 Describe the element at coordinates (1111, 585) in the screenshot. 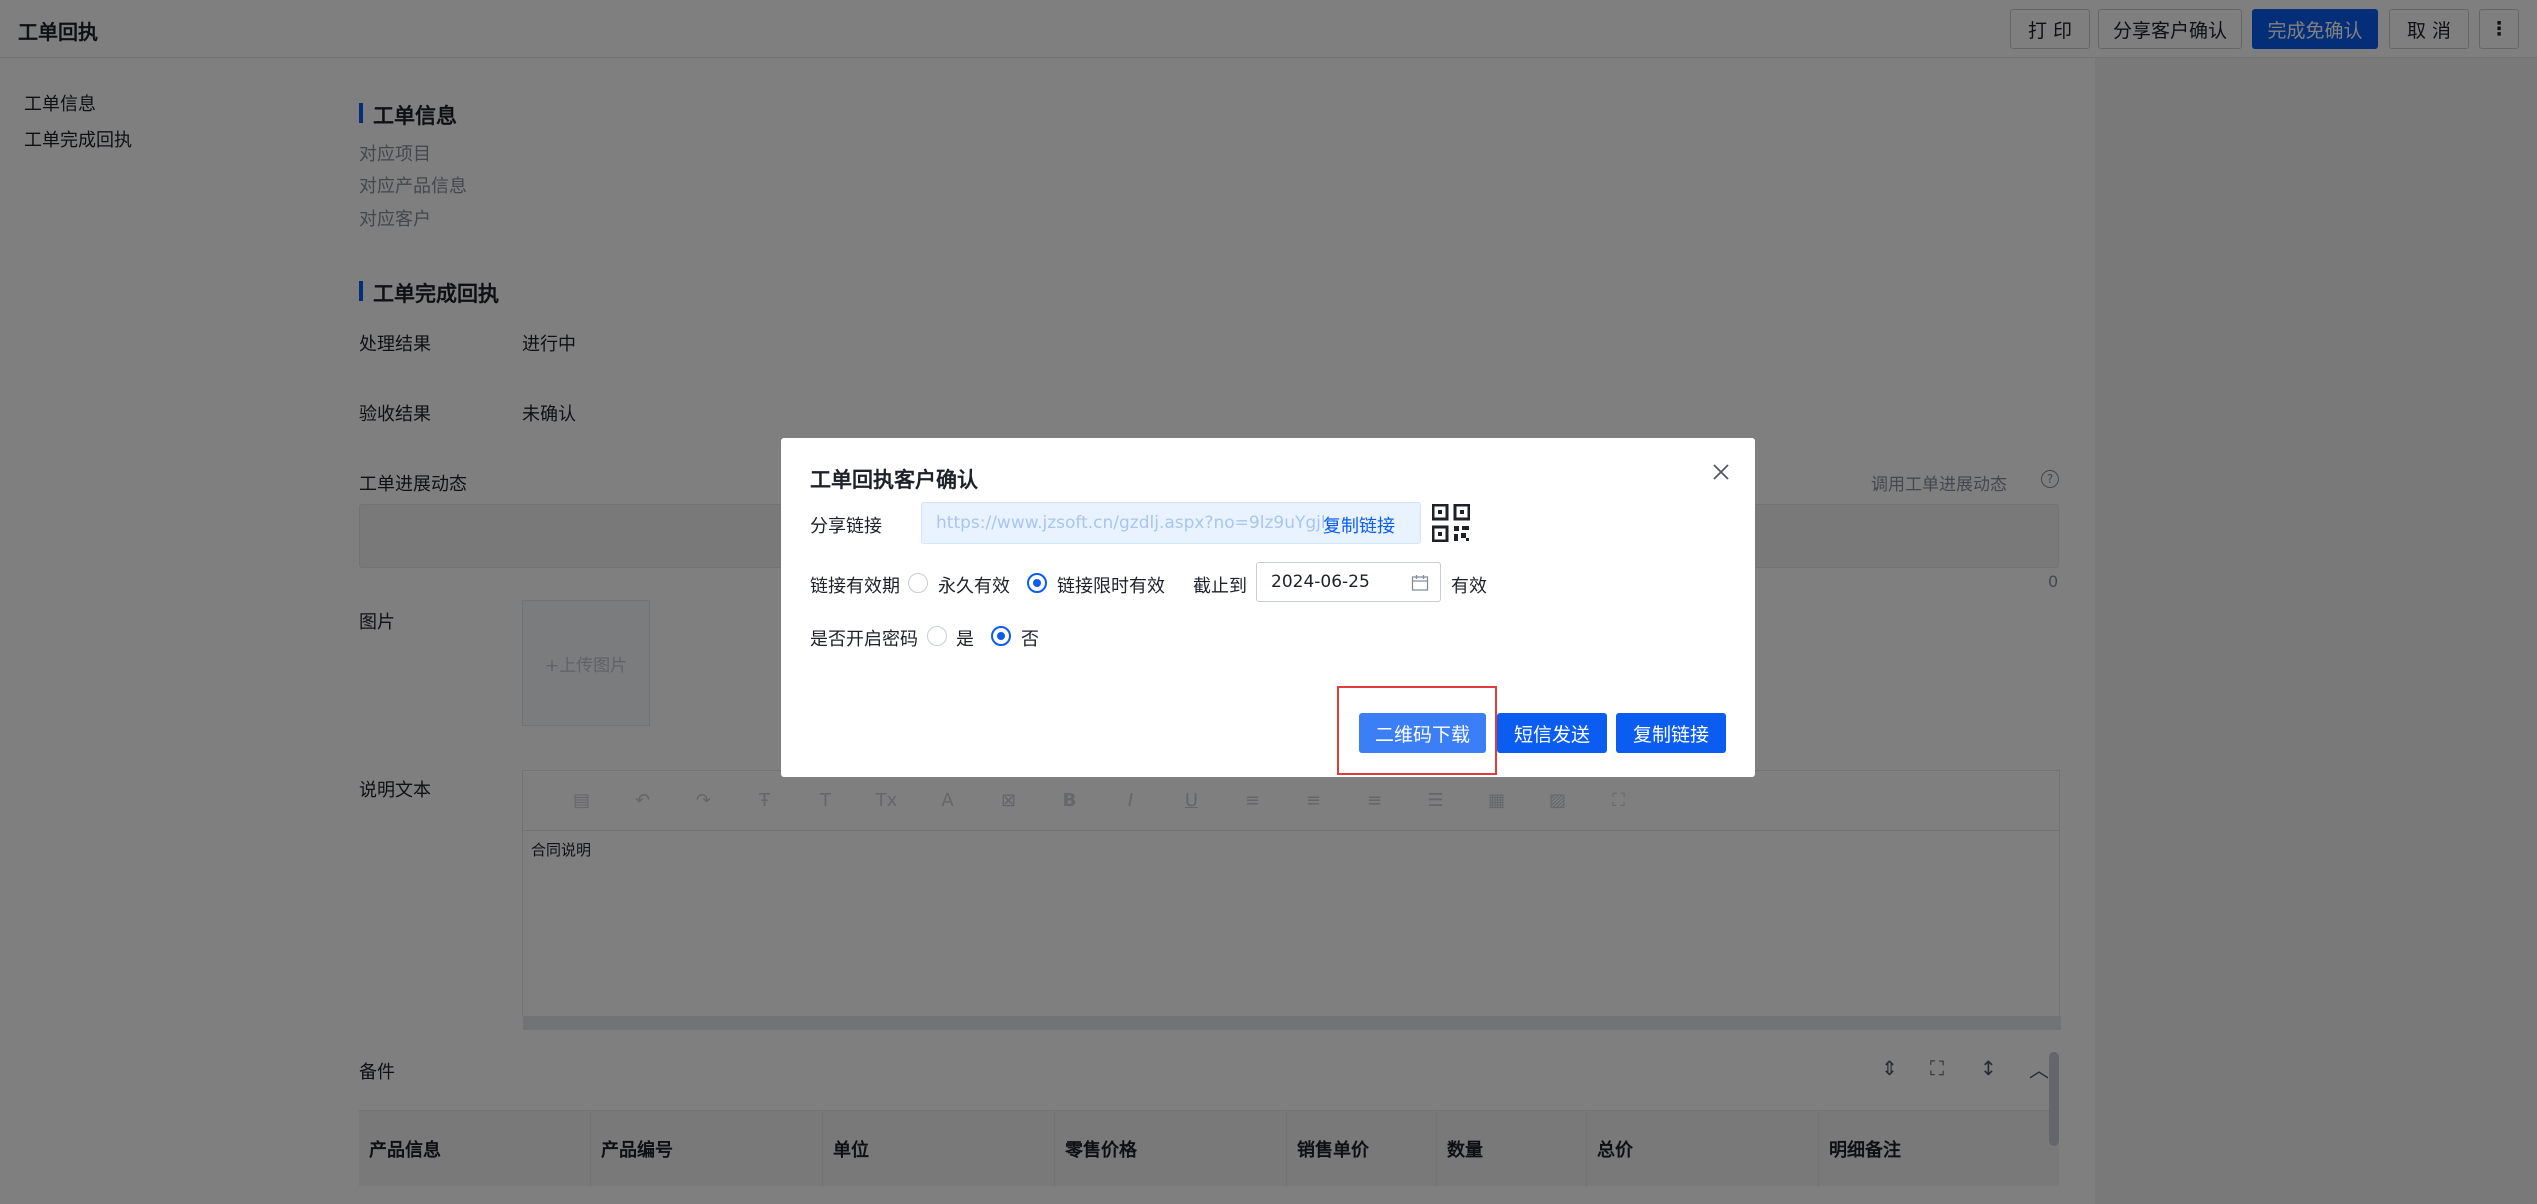

I see `option-time-limited: 链接限时有效` at that location.